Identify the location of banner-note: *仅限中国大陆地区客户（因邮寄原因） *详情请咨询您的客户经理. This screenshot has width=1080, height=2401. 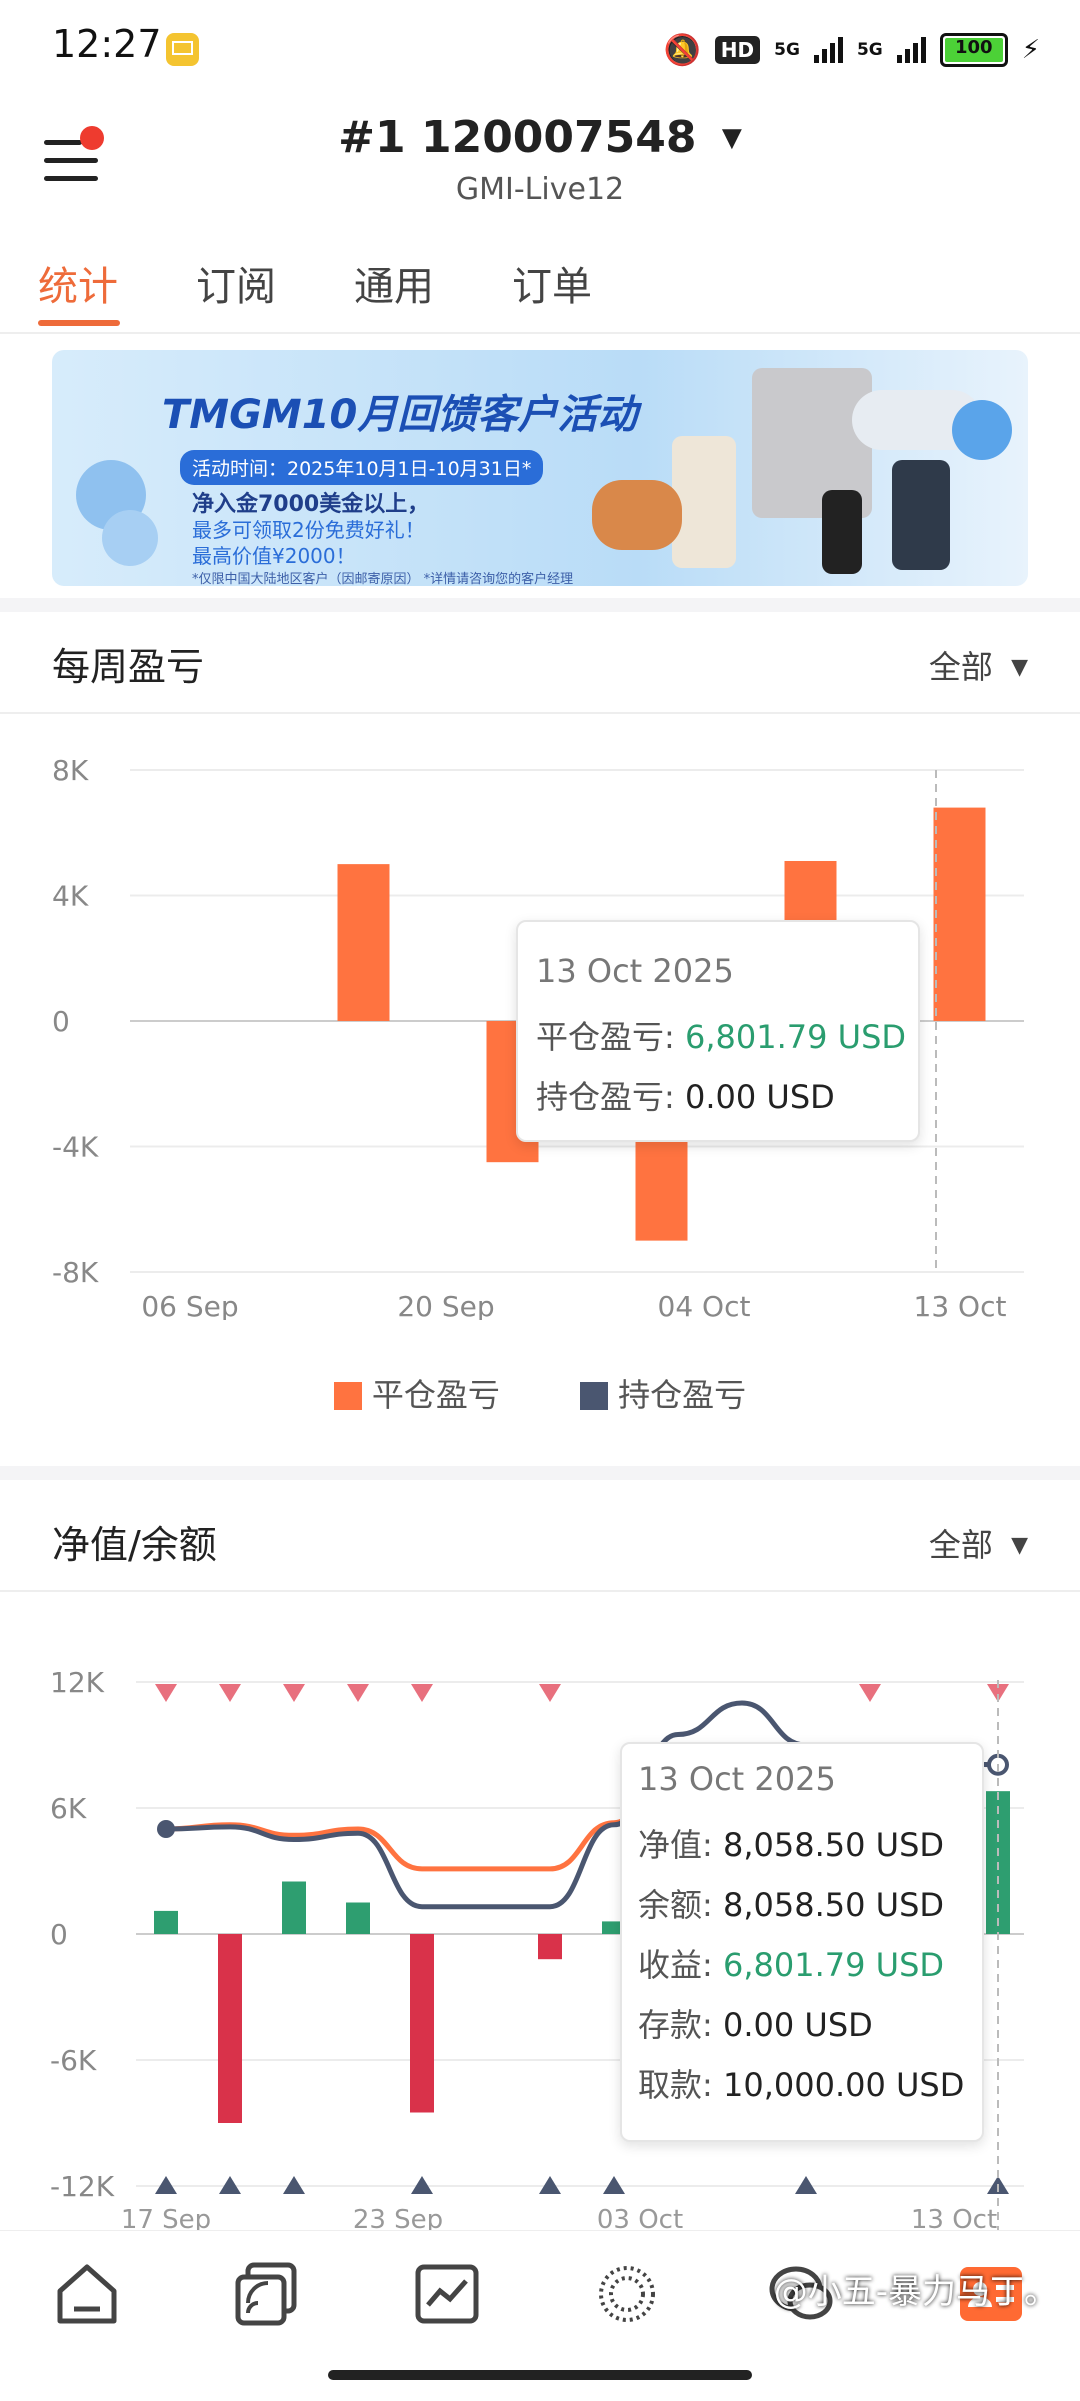
(383, 579).